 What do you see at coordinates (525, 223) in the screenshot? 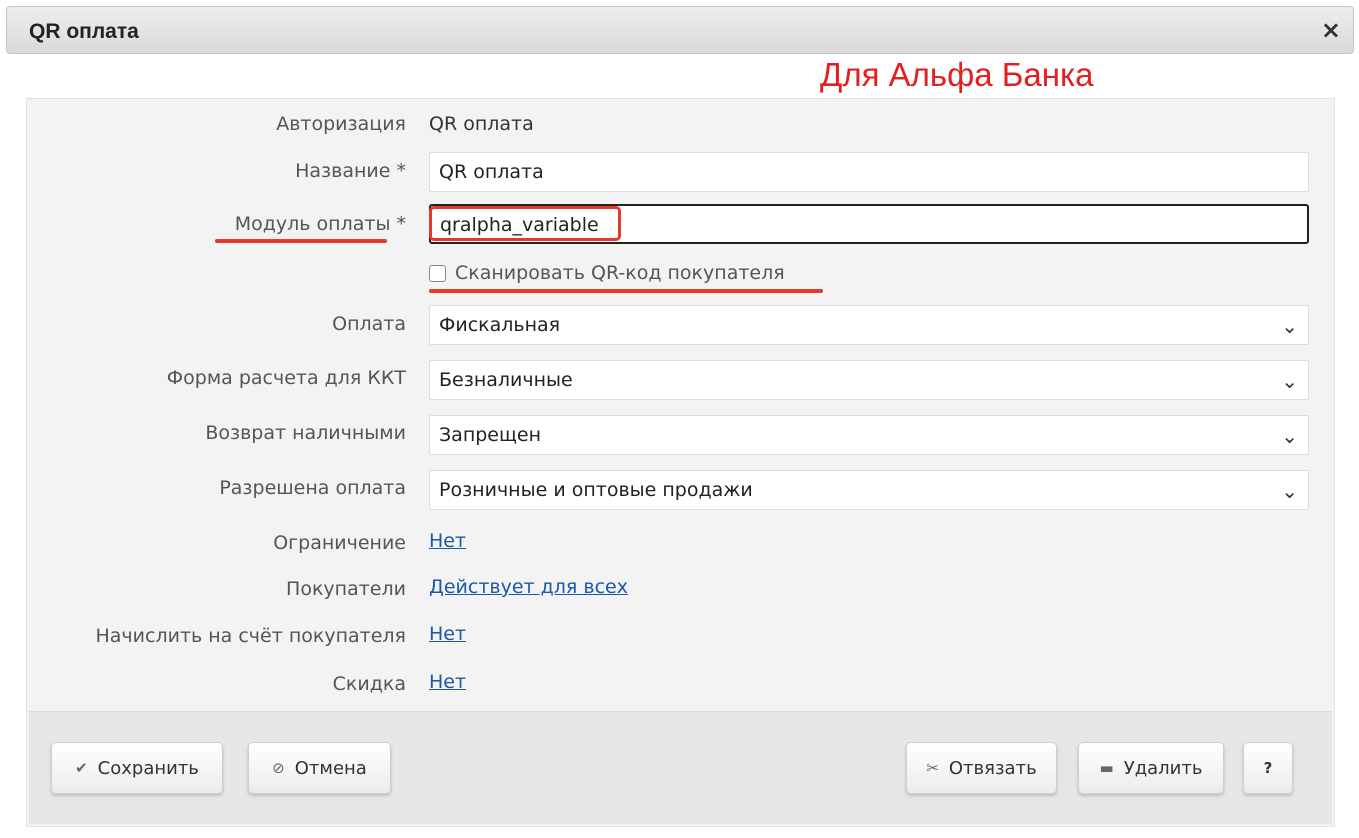
I see `annotation-box-module` at bounding box center [525, 223].